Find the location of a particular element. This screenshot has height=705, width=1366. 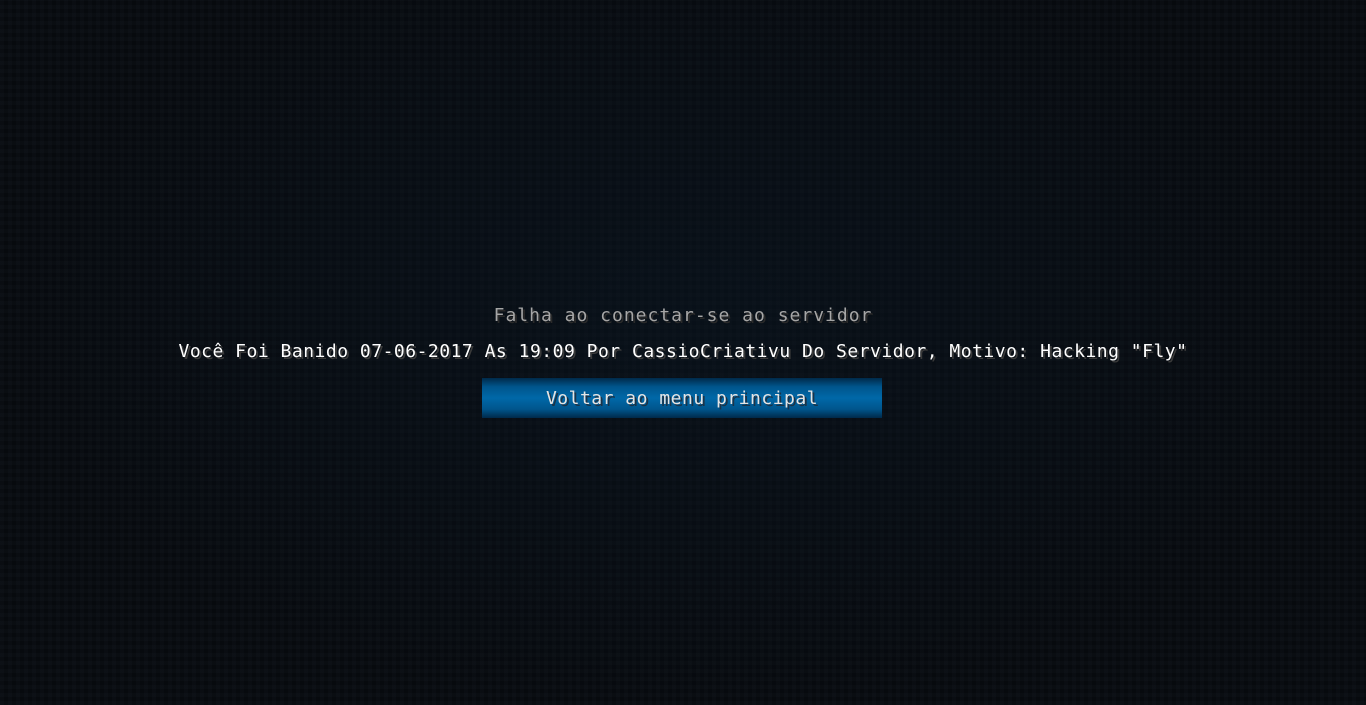

back-to-main-menu-label: Voltar ao menu principal is located at coordinates (682, 398).